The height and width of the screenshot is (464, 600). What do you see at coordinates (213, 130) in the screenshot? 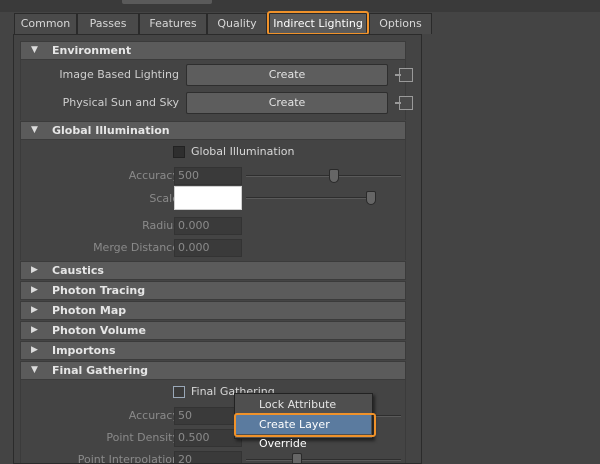
I see `section-header-global-illumination: ▼ Global Illumination` at bounding box center [213, 130].